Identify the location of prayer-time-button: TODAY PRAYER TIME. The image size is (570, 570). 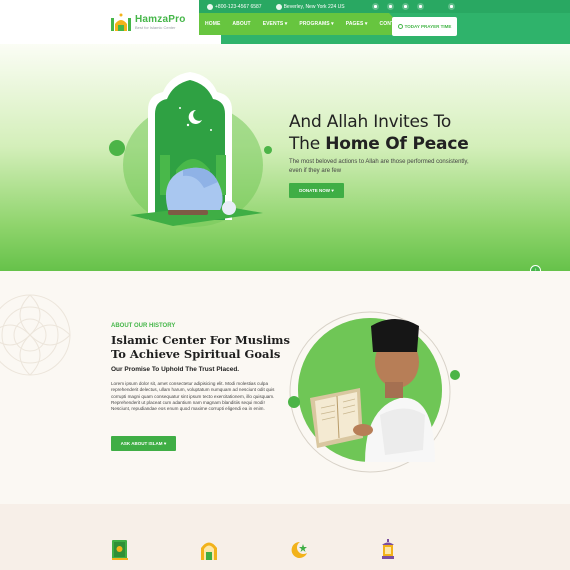
(424, 26).